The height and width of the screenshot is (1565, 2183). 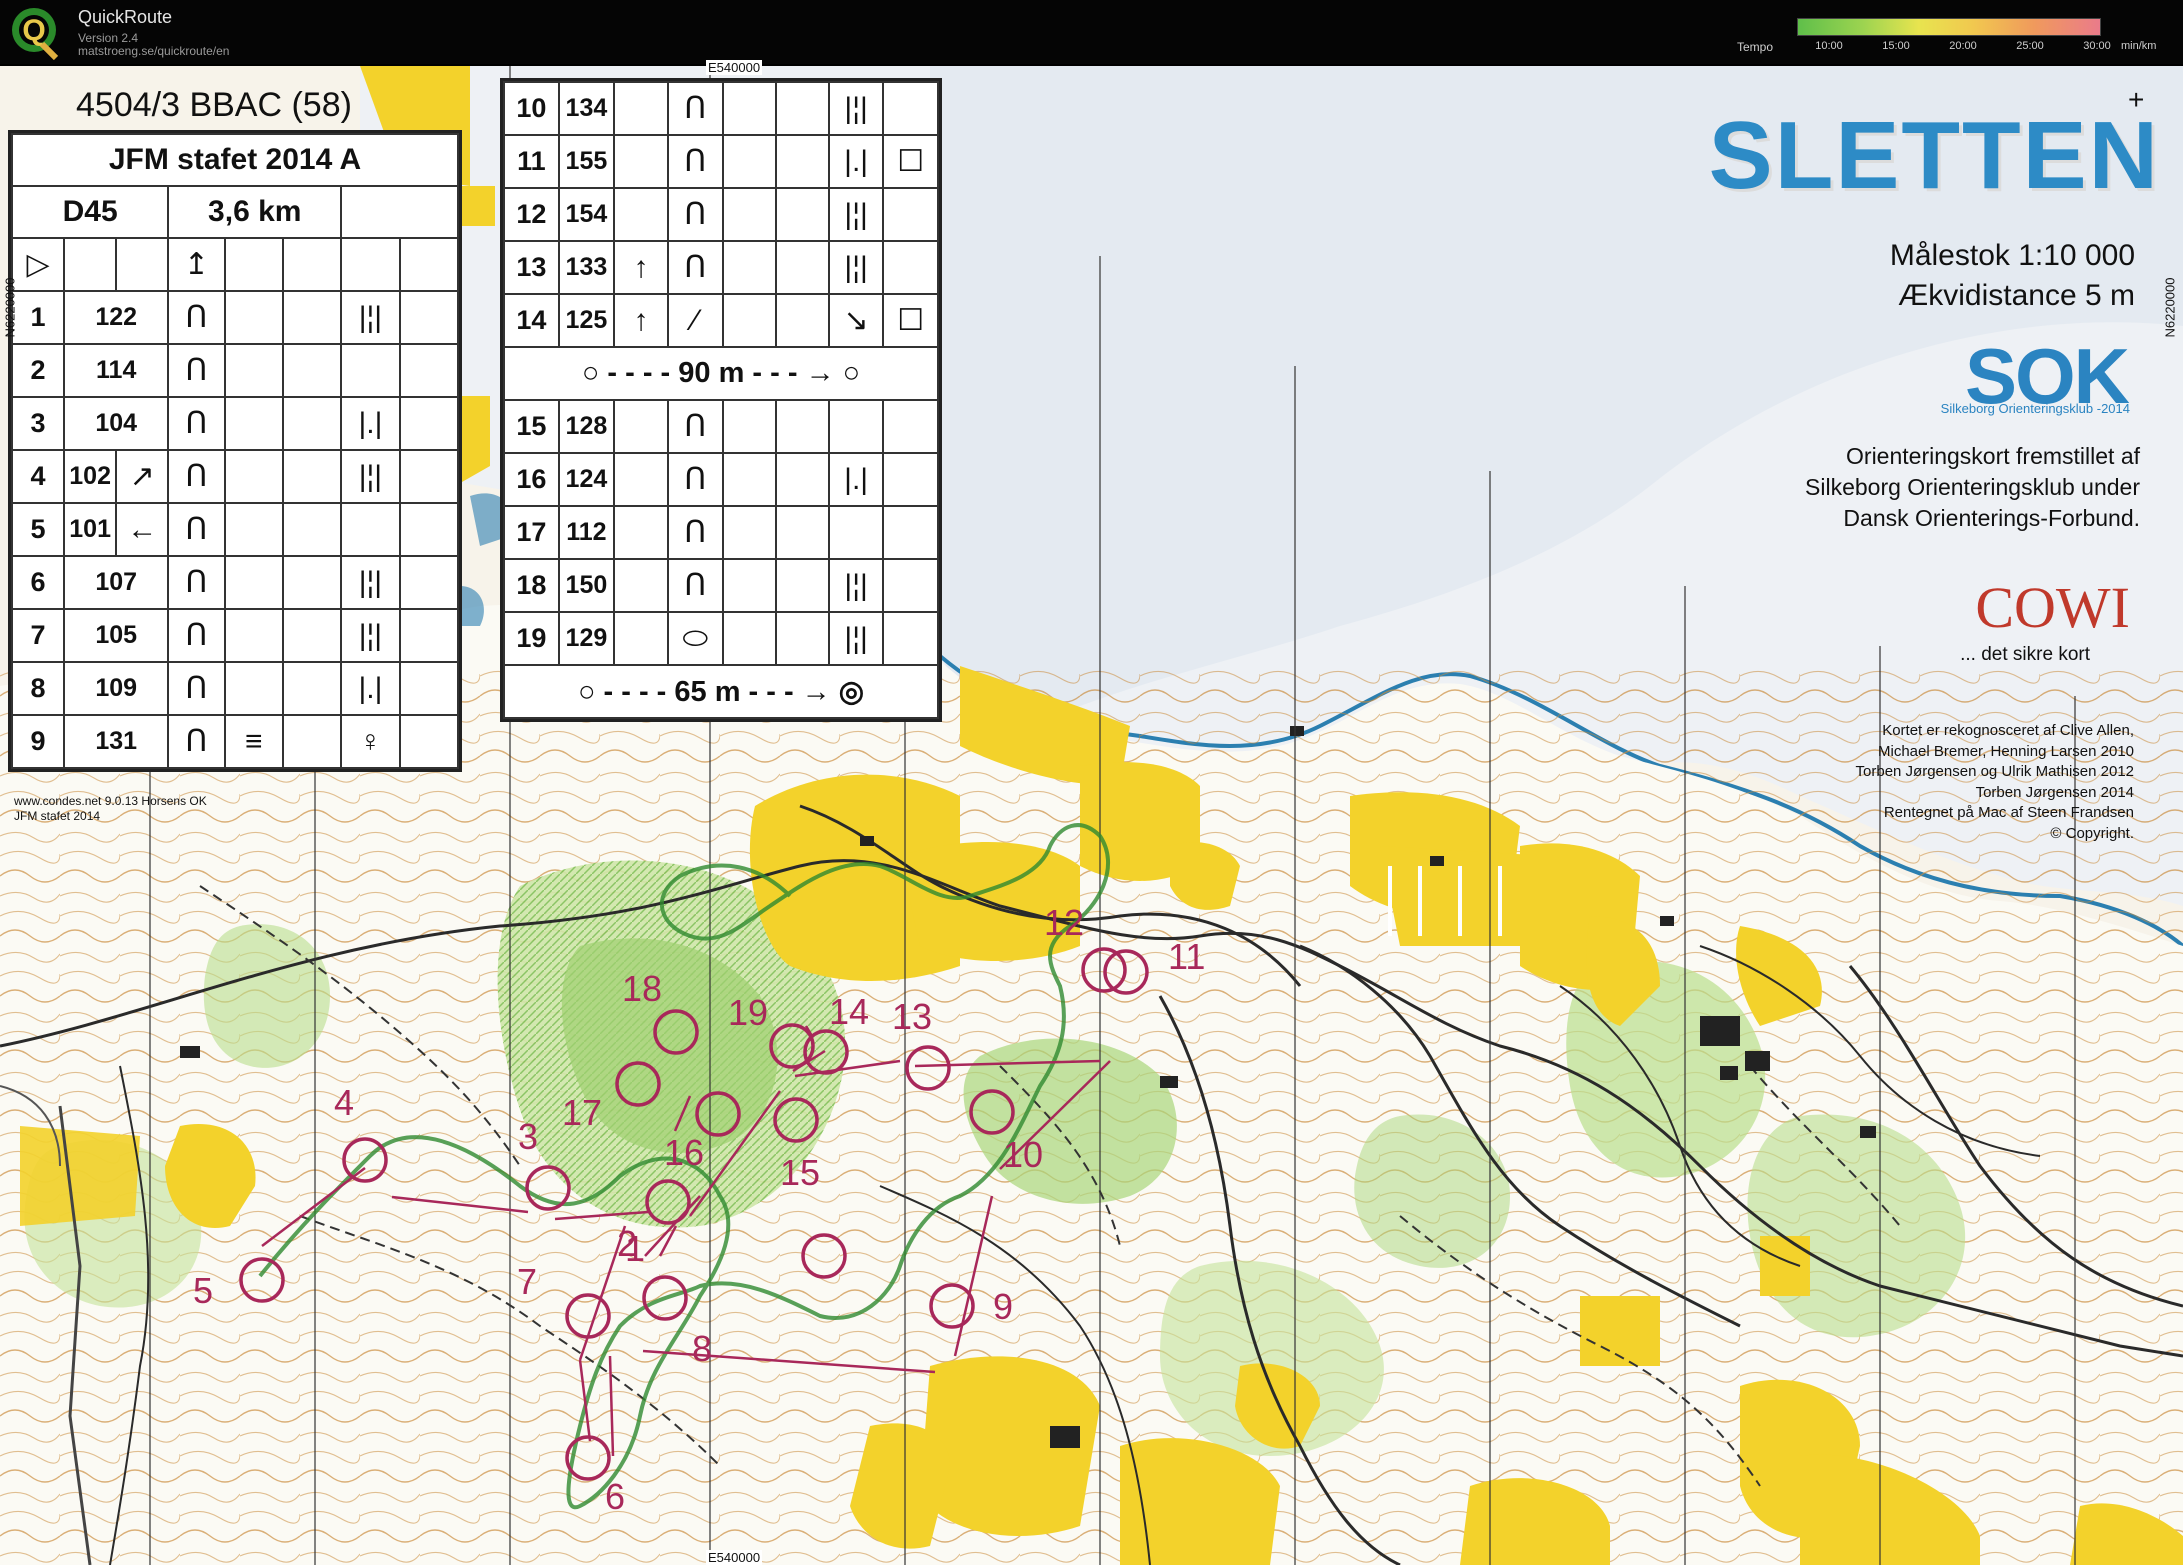 What do you see at coordinates (615, 1496) in the screenshot?
I see `control-number-6: 6` at bounding box center [615, 1496].